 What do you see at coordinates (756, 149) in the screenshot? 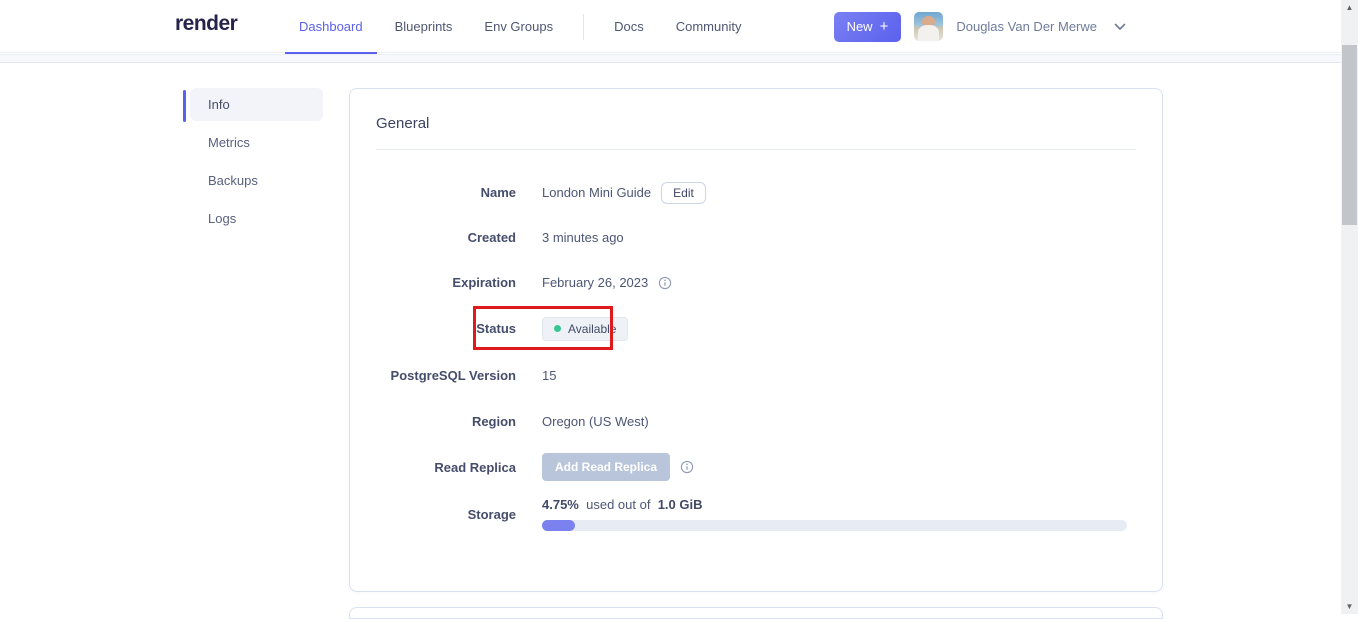
I see `card-title-divider` at bounding box center [756, 149].